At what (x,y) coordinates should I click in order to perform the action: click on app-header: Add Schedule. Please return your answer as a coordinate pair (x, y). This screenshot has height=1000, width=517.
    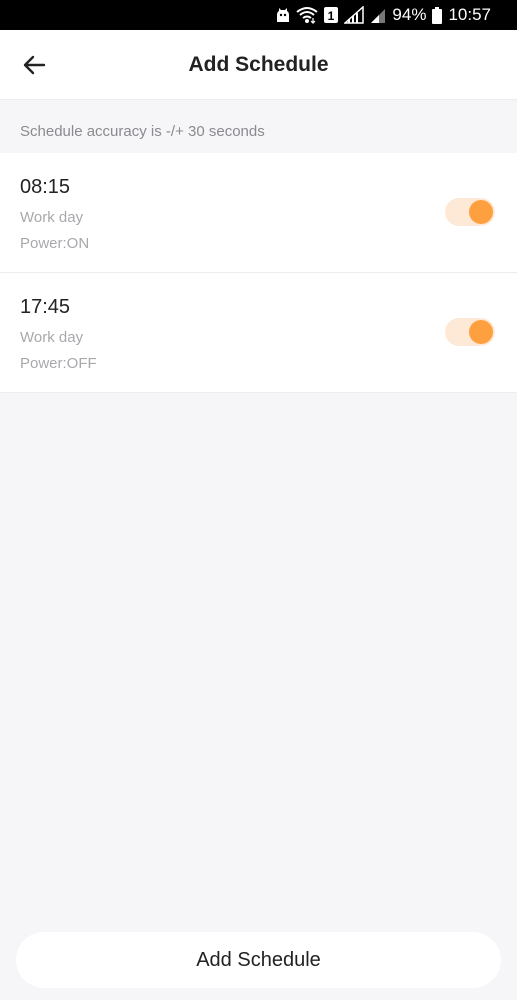
    Looking at the image, I should click on (258, 65).